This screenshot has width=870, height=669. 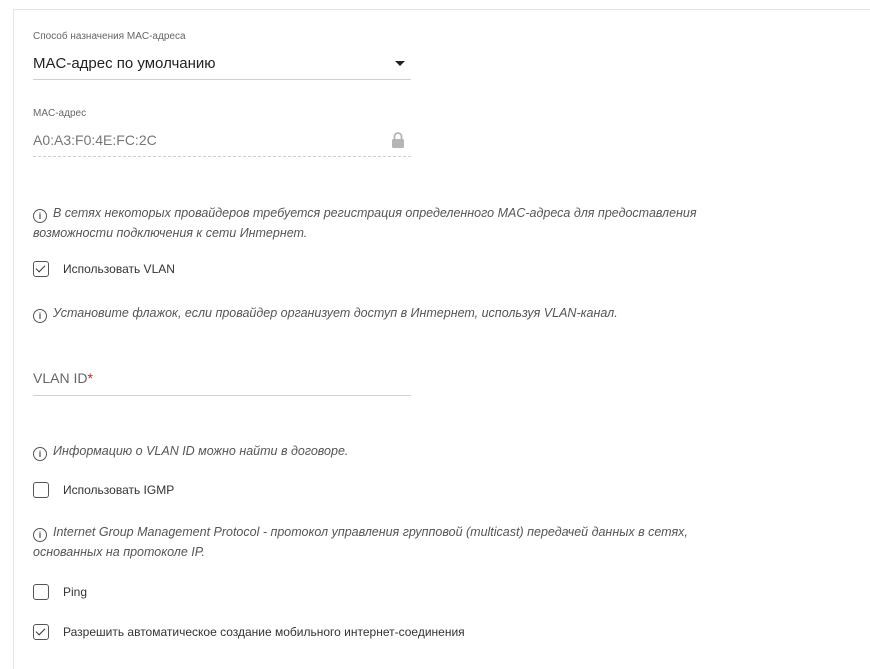 I want to click on ping-label: Ping, so click(x=75, y=592).